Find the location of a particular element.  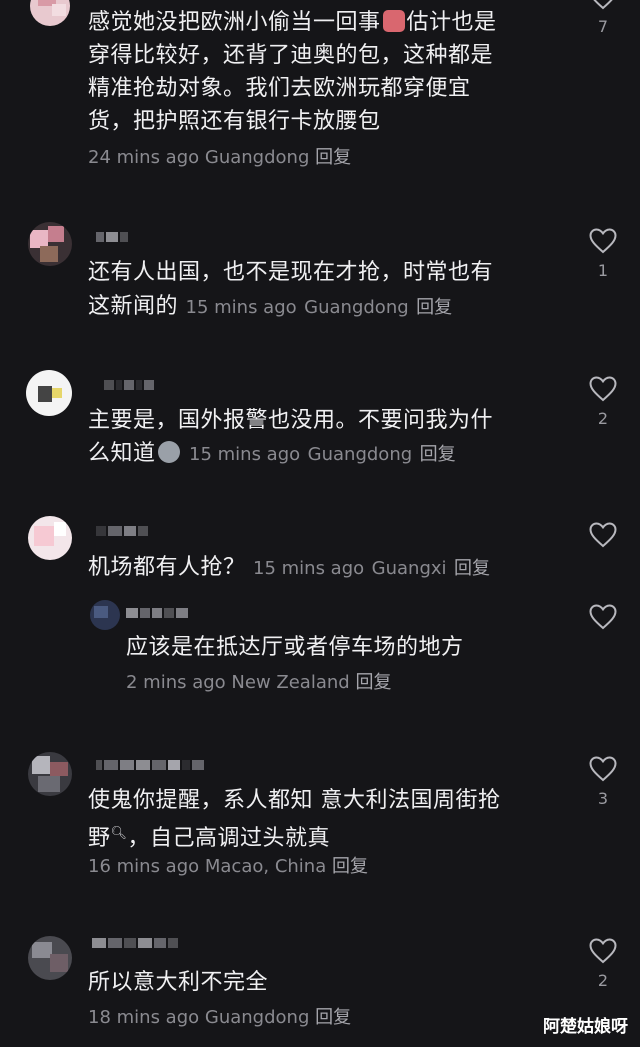

comment-text: 机场都有人抢？ 15 mins ago Guangxi 回复 is located at coordinates (289, 567).